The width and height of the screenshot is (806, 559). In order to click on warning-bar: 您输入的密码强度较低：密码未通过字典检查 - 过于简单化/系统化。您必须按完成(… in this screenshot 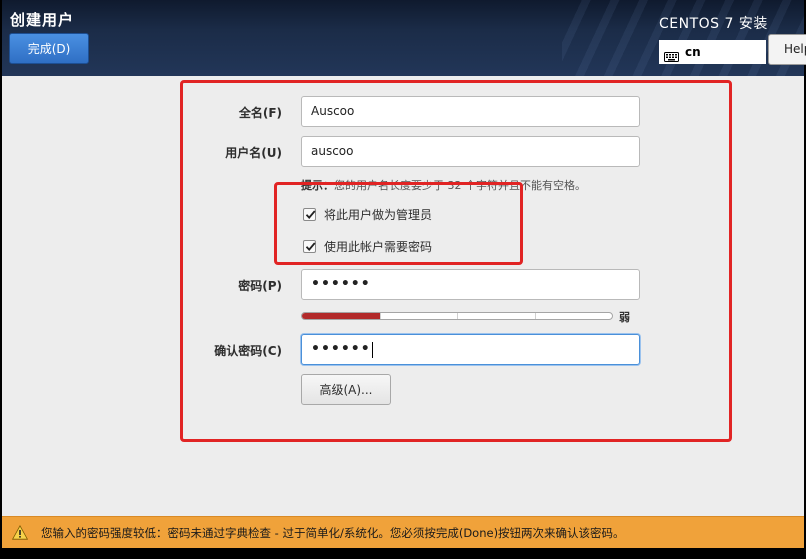, I will do `click(403, 532)`.